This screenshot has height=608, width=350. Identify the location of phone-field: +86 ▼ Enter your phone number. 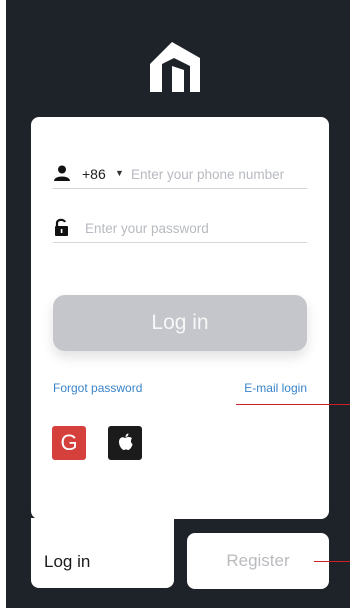
(180, 174).